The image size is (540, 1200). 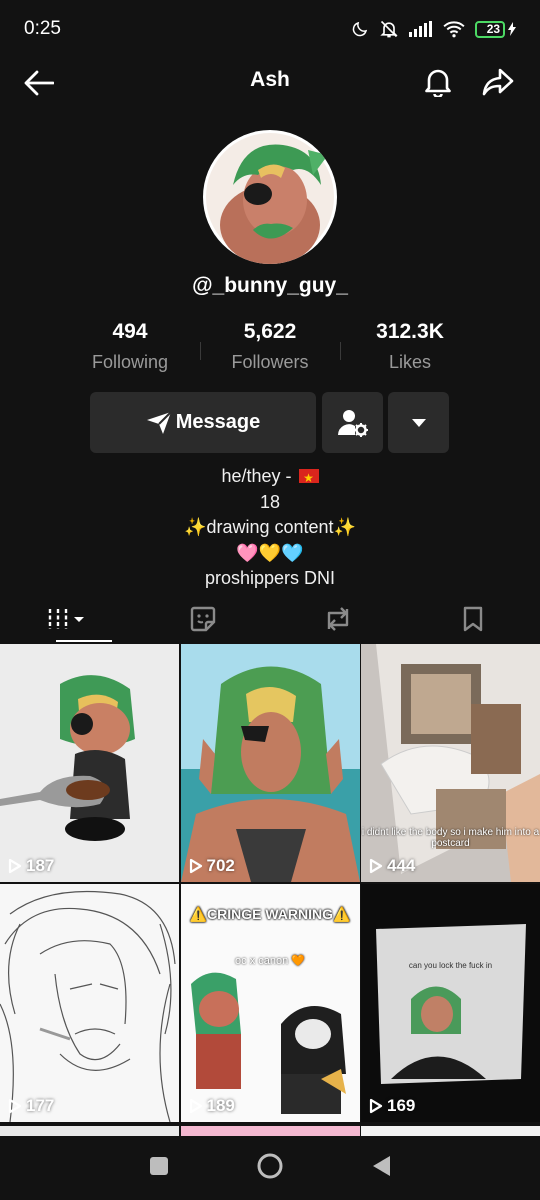 What do you see at coordinates (42, 28) in the screenshot?
I see `status-time: 0:25` at bounding box center [42, 28].